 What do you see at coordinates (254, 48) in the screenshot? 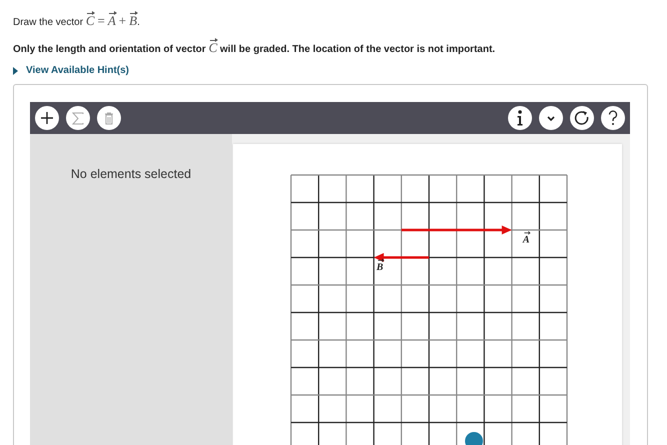
I see `instruction-text: Only the length and orientation of vector C will be graded. The location of the vector is not important.` at bounding box center [254, 48].